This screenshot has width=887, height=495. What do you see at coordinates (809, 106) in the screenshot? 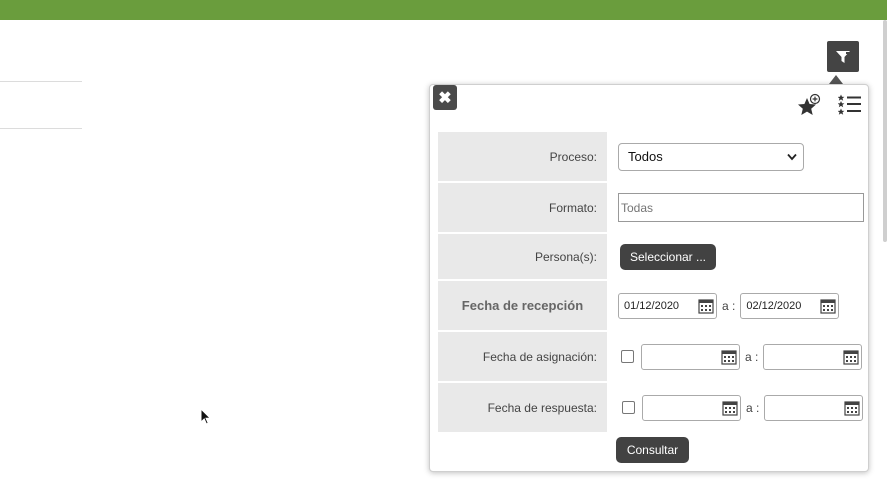
I see `star-plus-icon` at bounding box center [809, 106].